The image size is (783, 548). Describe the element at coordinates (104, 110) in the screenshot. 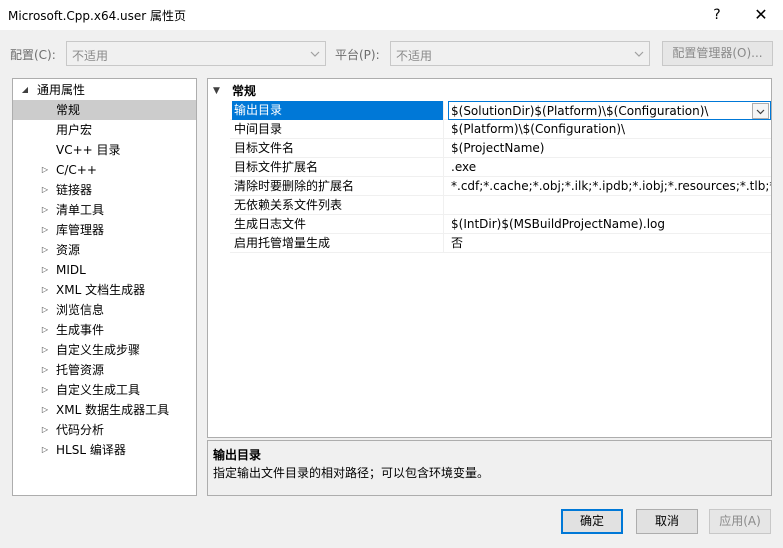

I see `tree-item: 常规` at that location.